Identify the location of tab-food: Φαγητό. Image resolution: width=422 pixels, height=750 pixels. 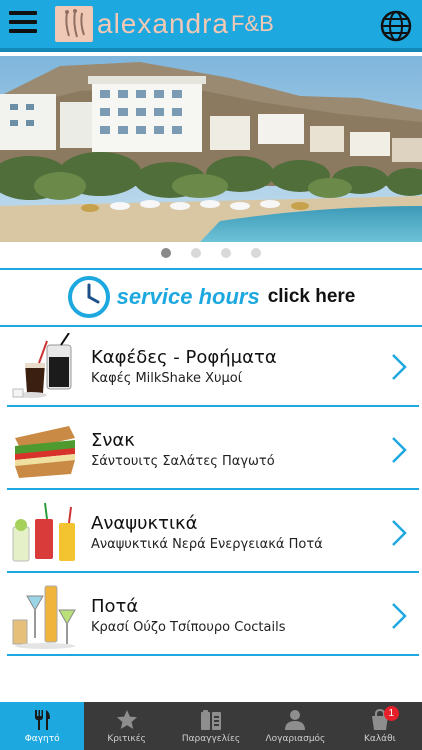
(42, 726).